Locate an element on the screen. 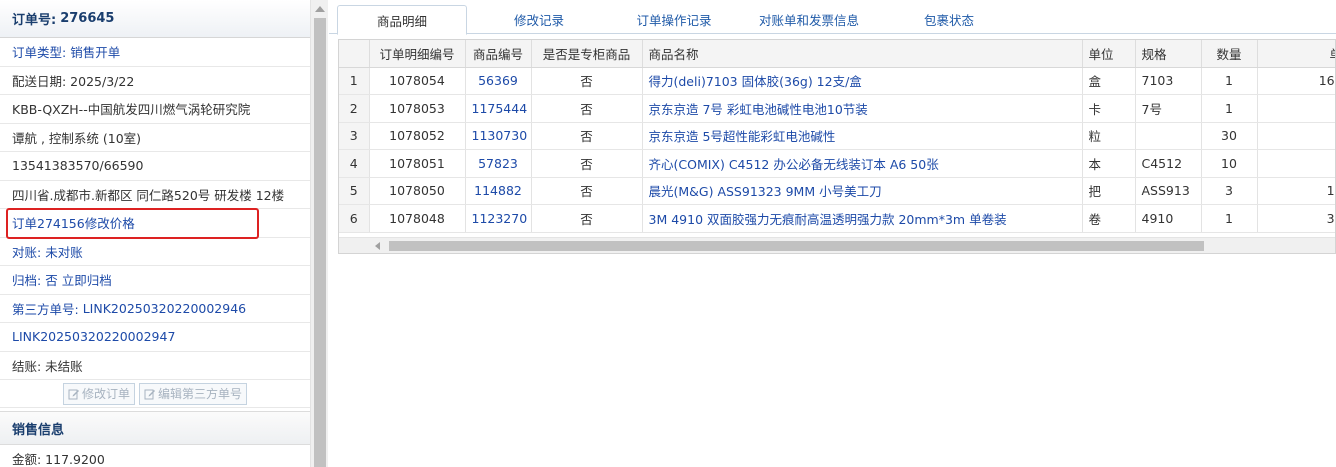  archive-label: 归档: is located at coordinates (27, 281).